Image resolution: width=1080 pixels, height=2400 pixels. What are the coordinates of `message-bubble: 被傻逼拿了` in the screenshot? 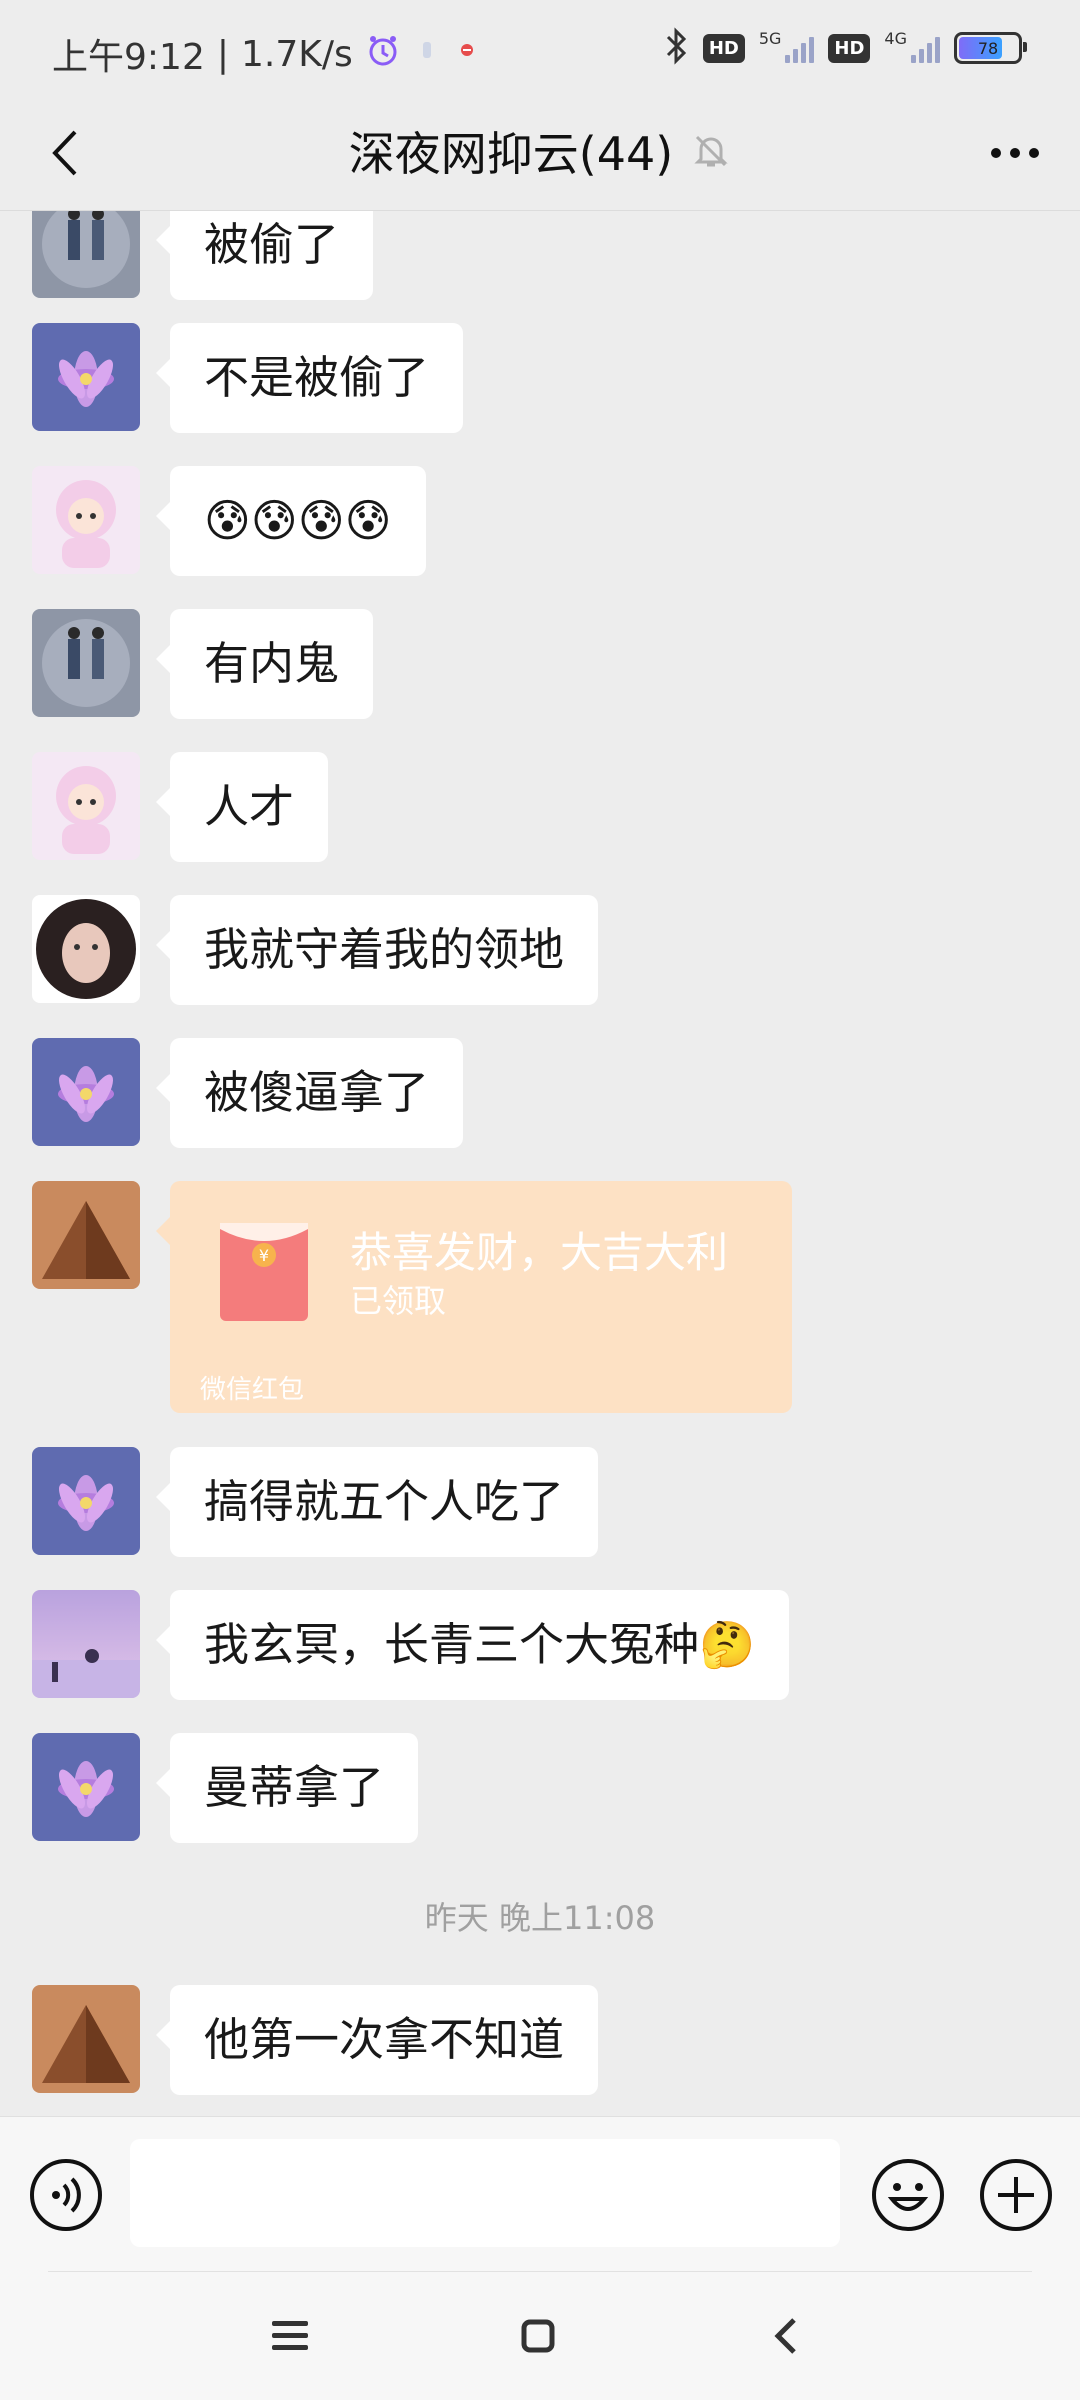 It's located at (309, 1093).